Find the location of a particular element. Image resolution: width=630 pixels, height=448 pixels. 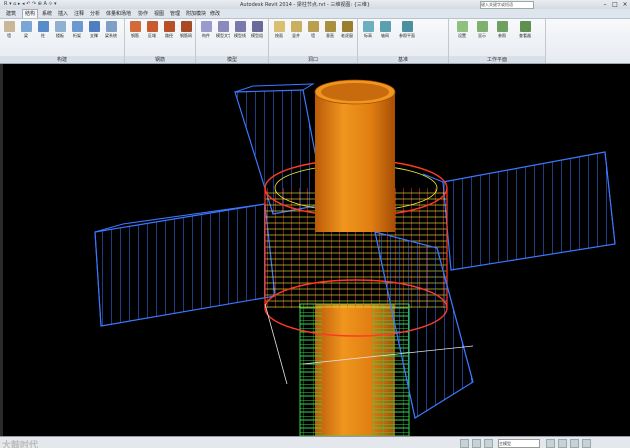

tool-column: 柱 is located at coordinates (43, 35).